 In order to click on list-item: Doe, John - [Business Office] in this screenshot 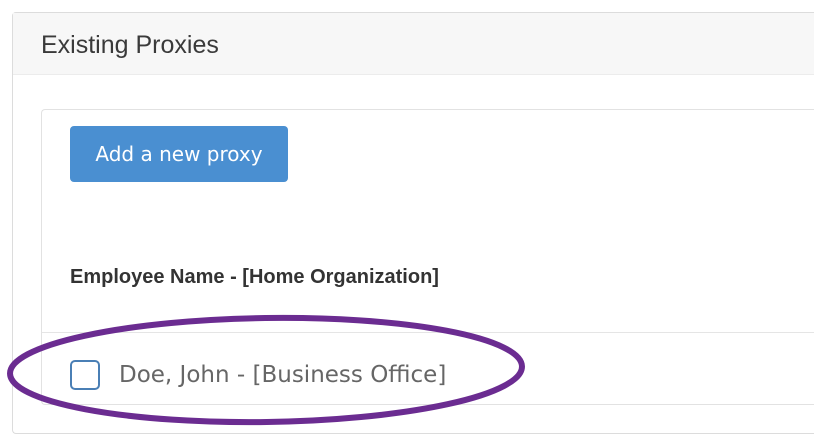, I will do `click(258, 375)`.